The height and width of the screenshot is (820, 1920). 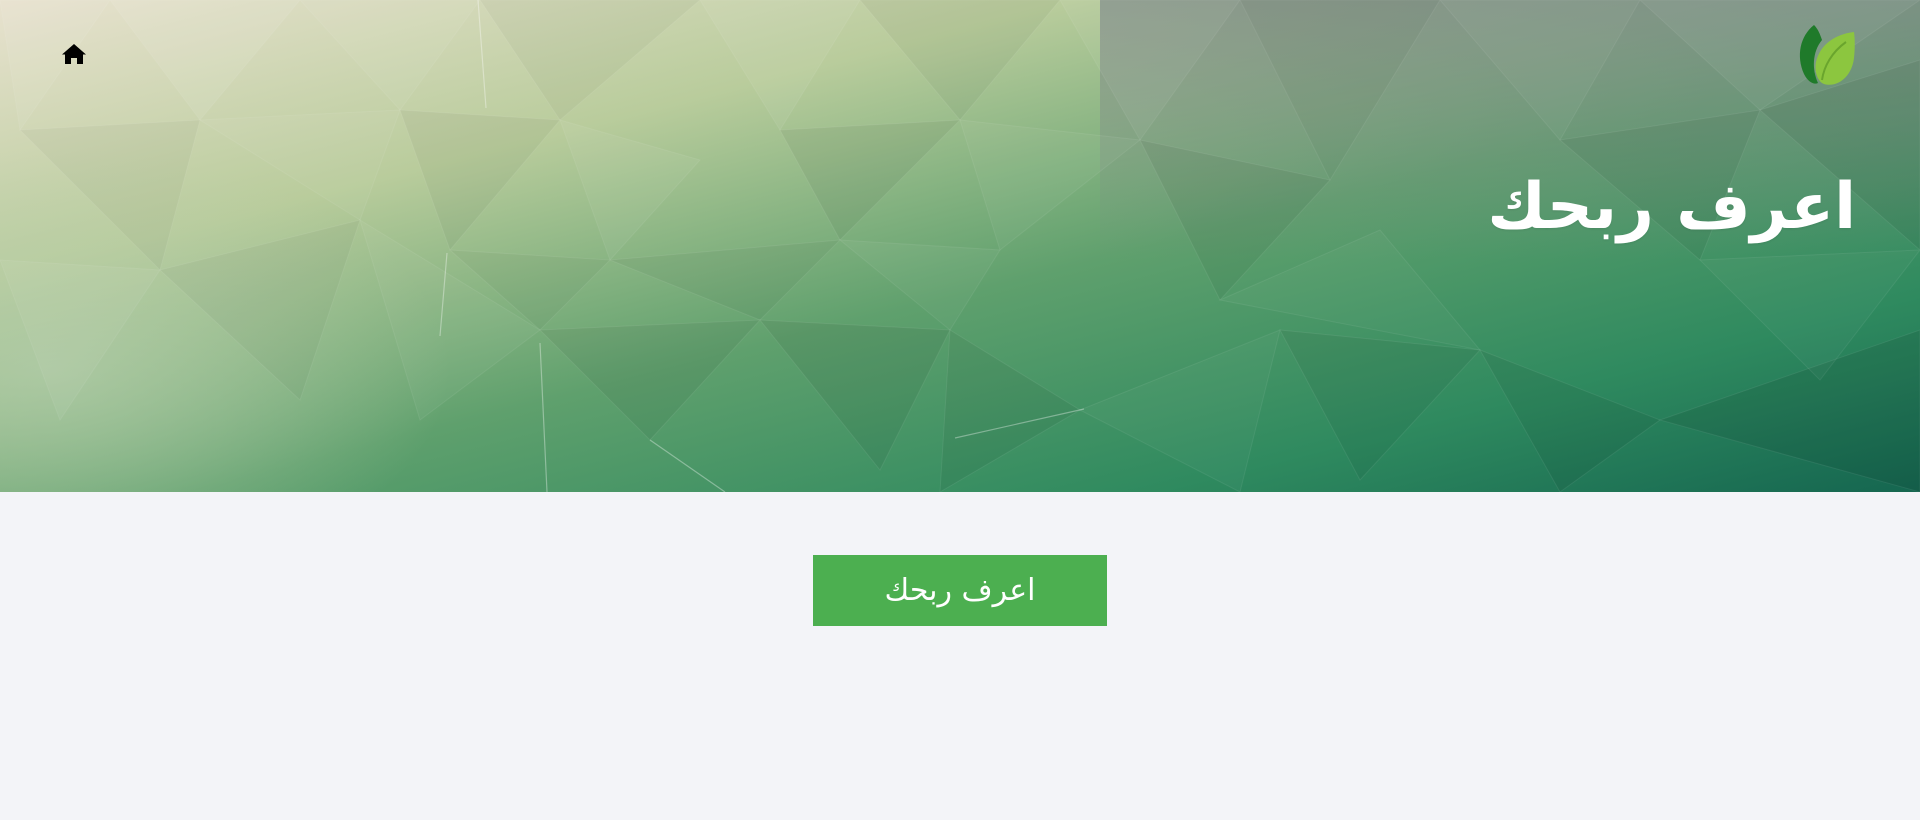 What do you see at coordinates (960, 590) in the screenshot?
I see `know-your-profit-button: اعرف ربحك` at bounding box center [960, 590].